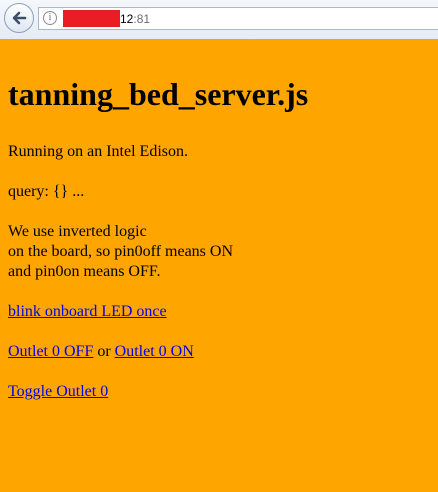 This screenshot has width=438, height=492. Describe the element at coordinates (84, 271) in the screenshot. I see `logic-line-3: and pin0on means OFF.` at that location.